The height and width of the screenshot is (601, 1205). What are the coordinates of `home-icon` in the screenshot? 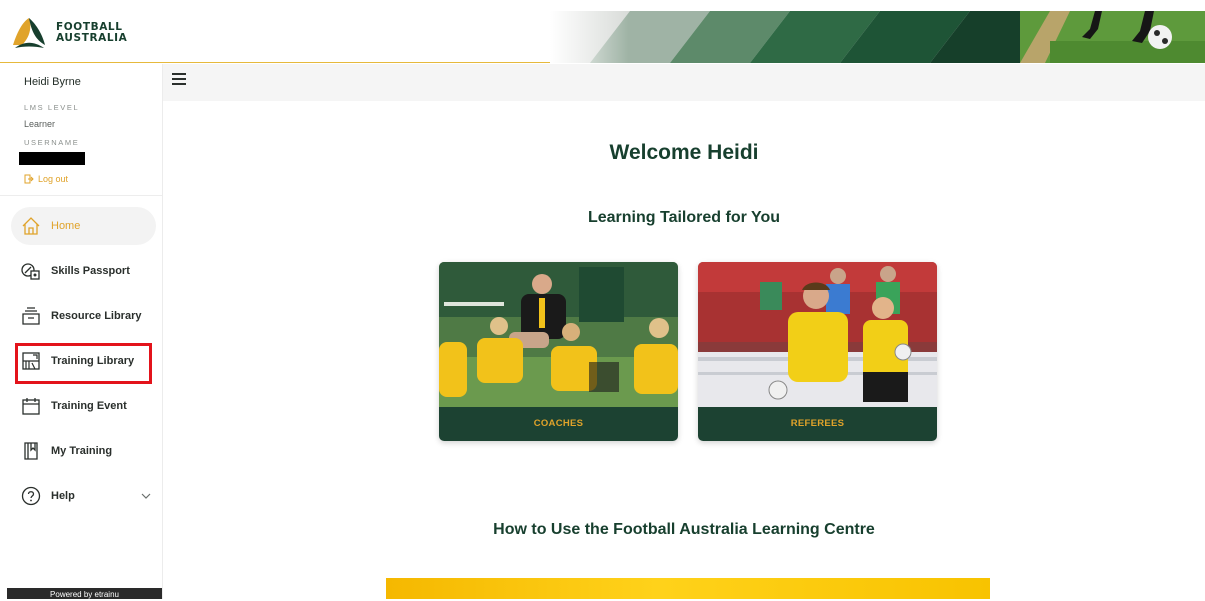 It's located at (31, 226).